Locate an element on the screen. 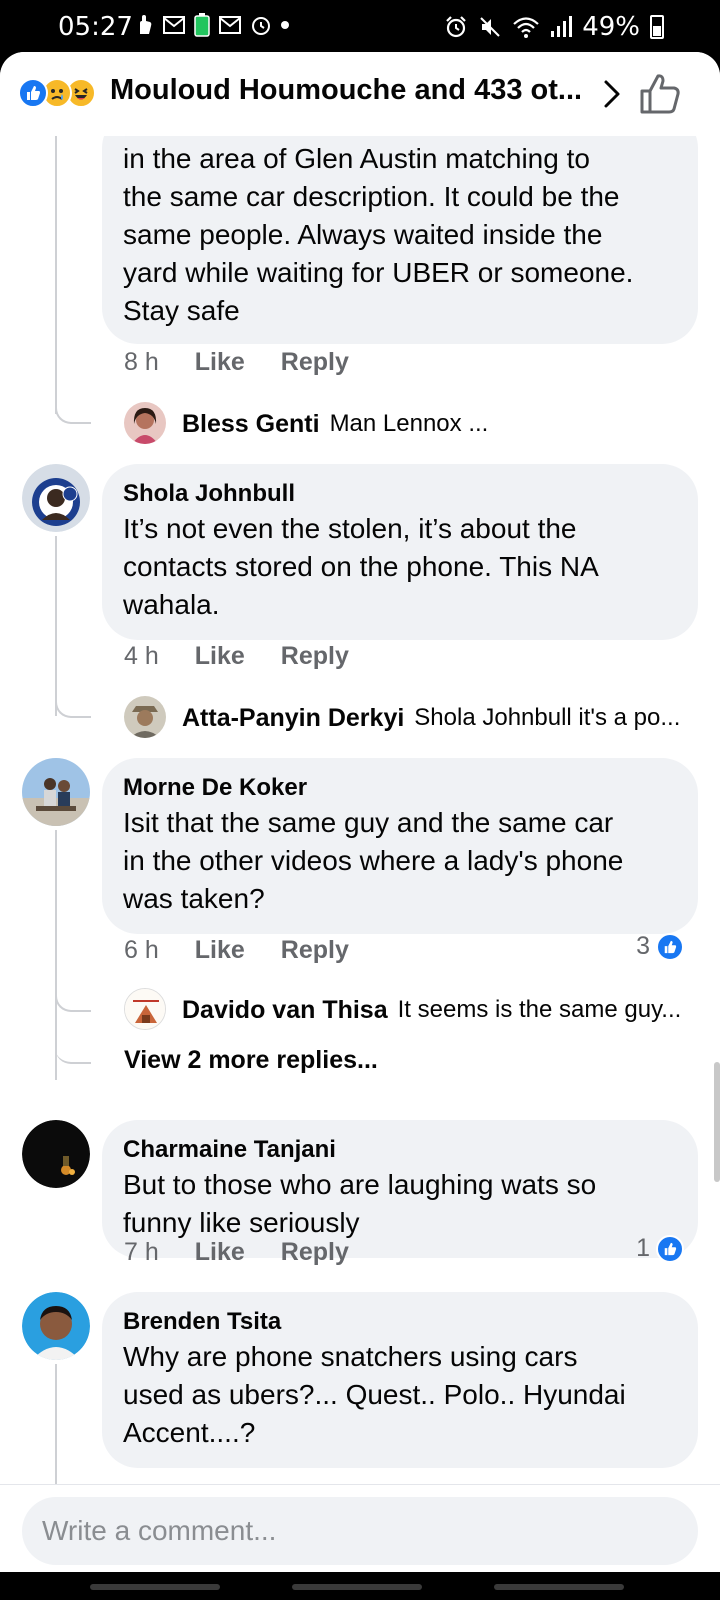  comment-line: in the area of Glen Austin matching to is located at coordinates (356, 158).